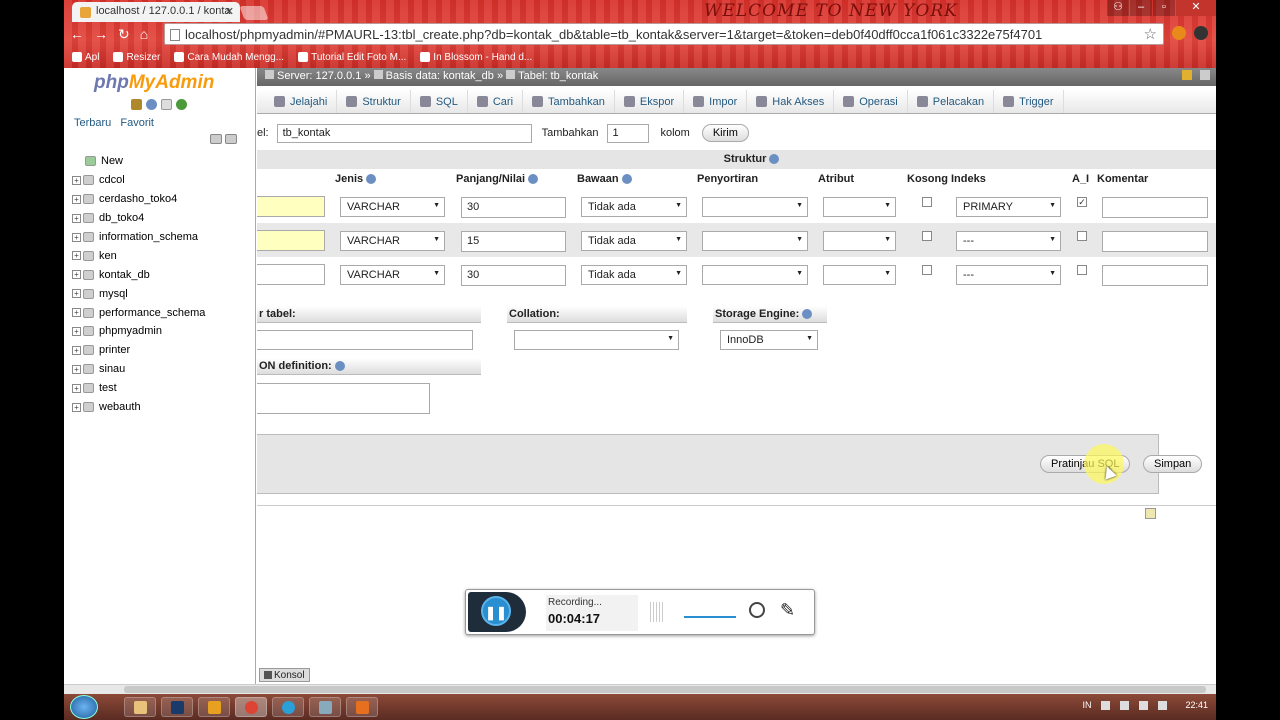 This screenshot has width=1280, height=720. What do you see at coordinates (710, 617) in the screenshot?
I see `volume-slider` at bounding box center [710, 617].